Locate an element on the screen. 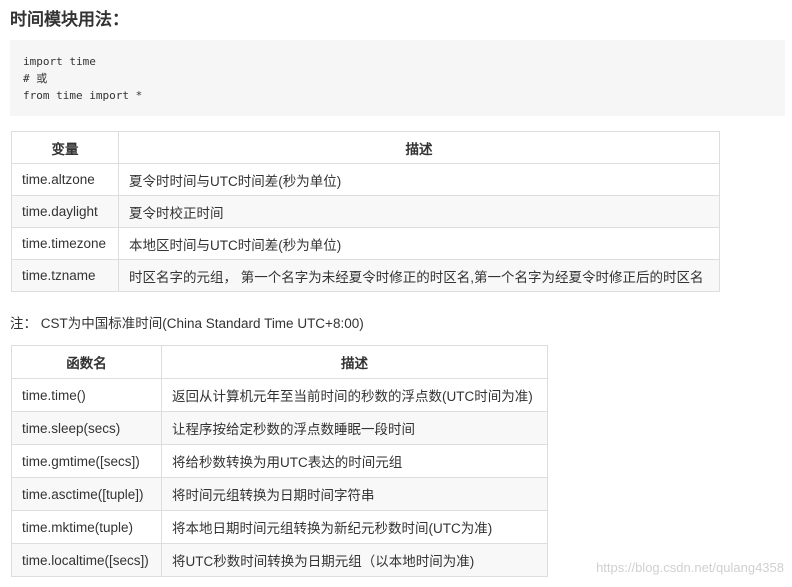 This screenshot has width=792, height=587. table-row: time.daylight 夏令时校正时间 is located at coordinates (365, 211).